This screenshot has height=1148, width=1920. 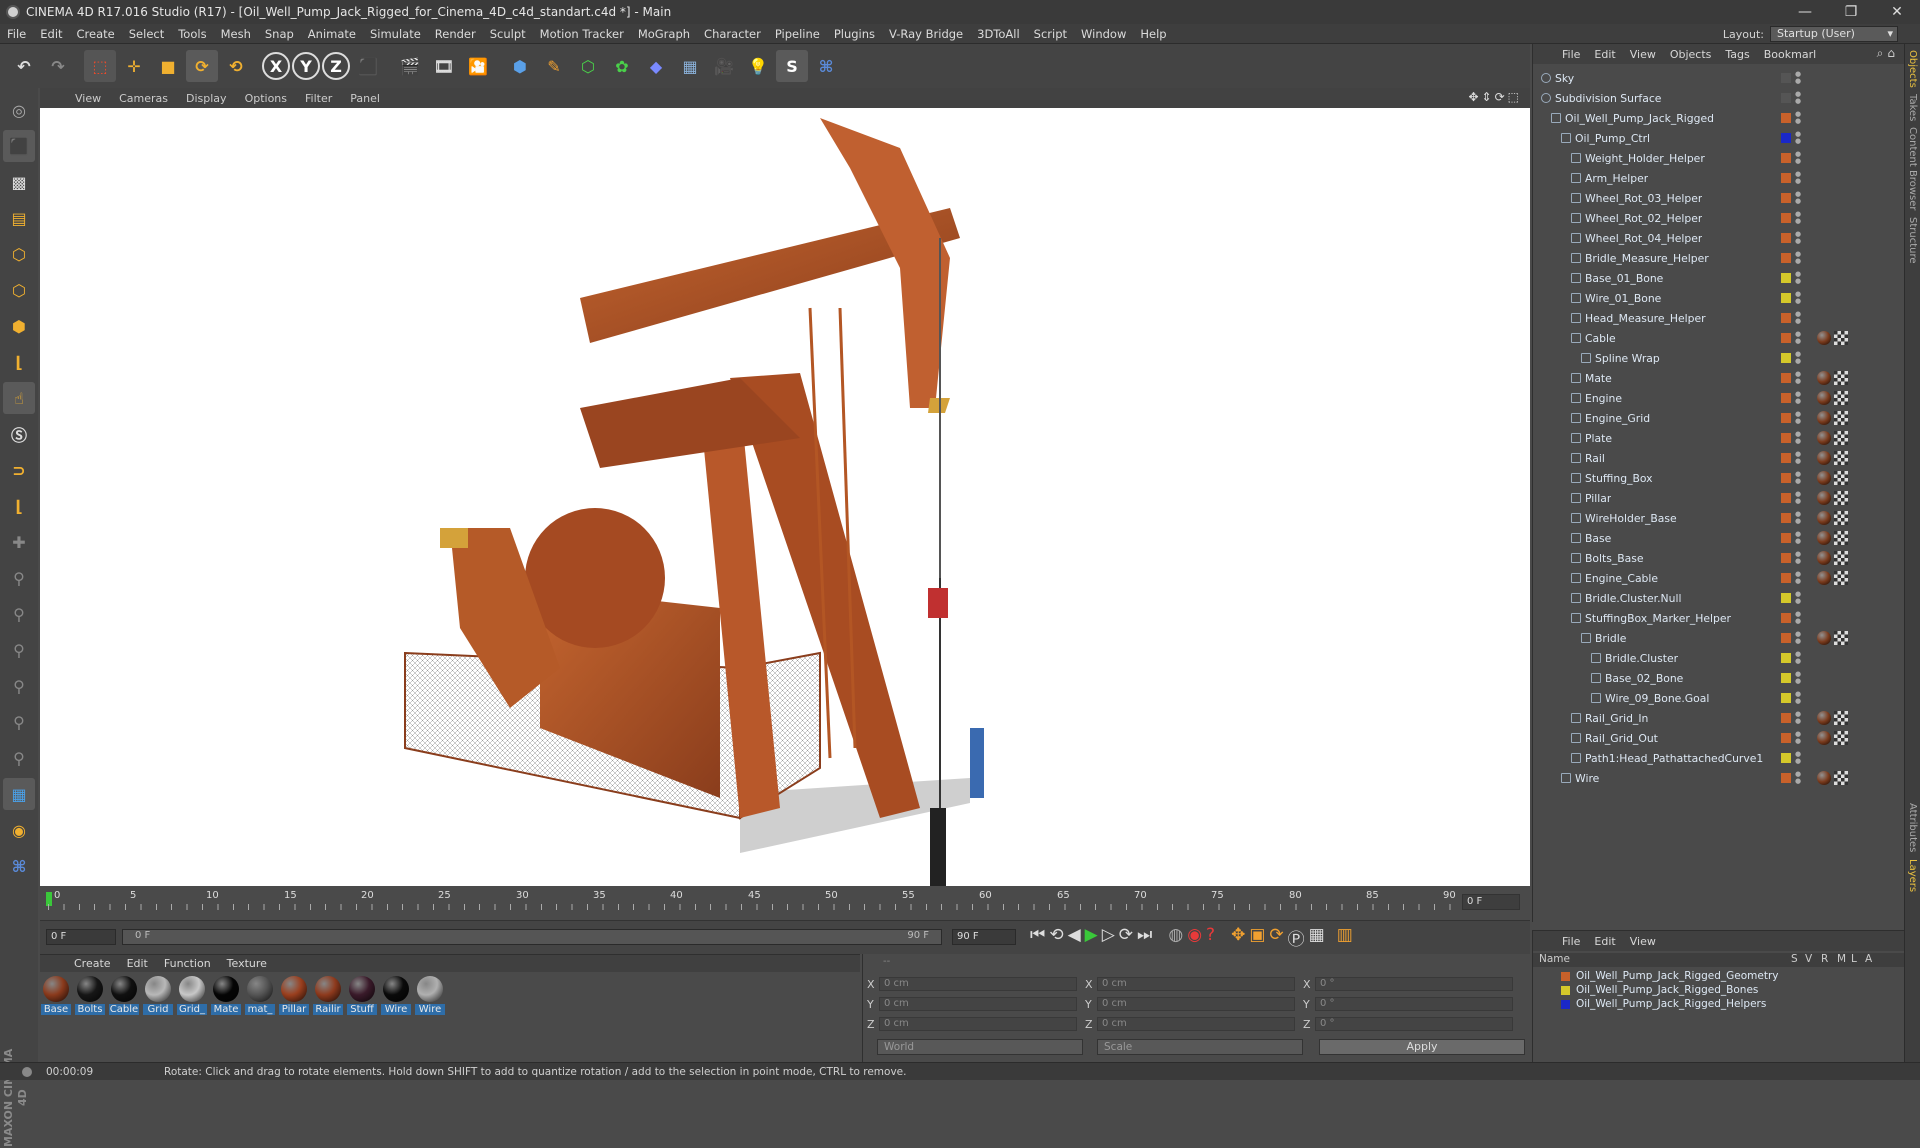 I want to click on viewport-menu-display: Display, so click(x=206, y=98).